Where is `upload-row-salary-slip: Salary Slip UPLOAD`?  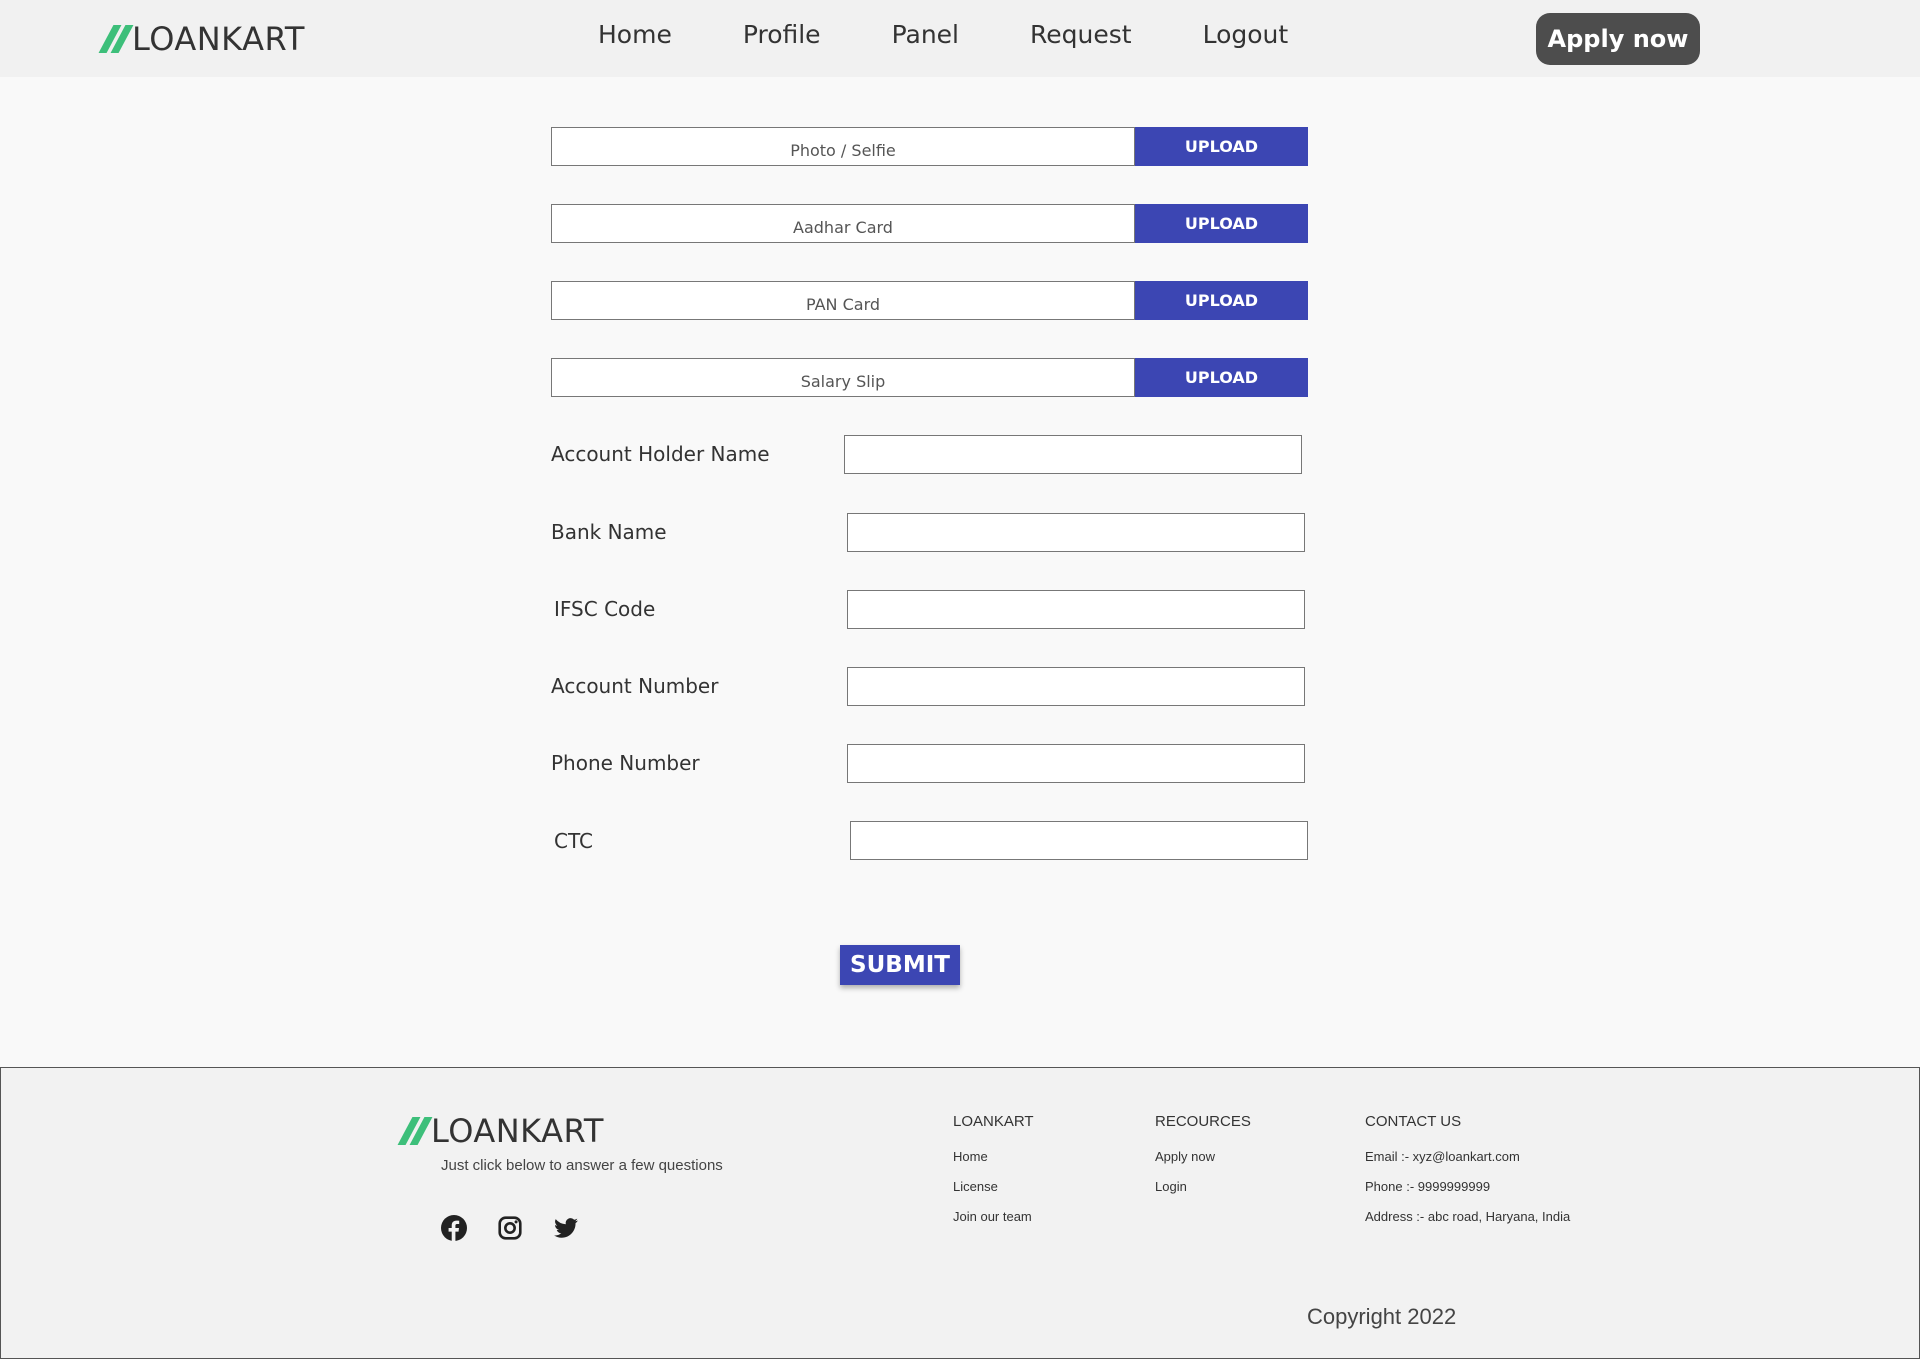
upload-row-salary-slip: Salary Slip UPLOAD is located at coordinates (929, 377).